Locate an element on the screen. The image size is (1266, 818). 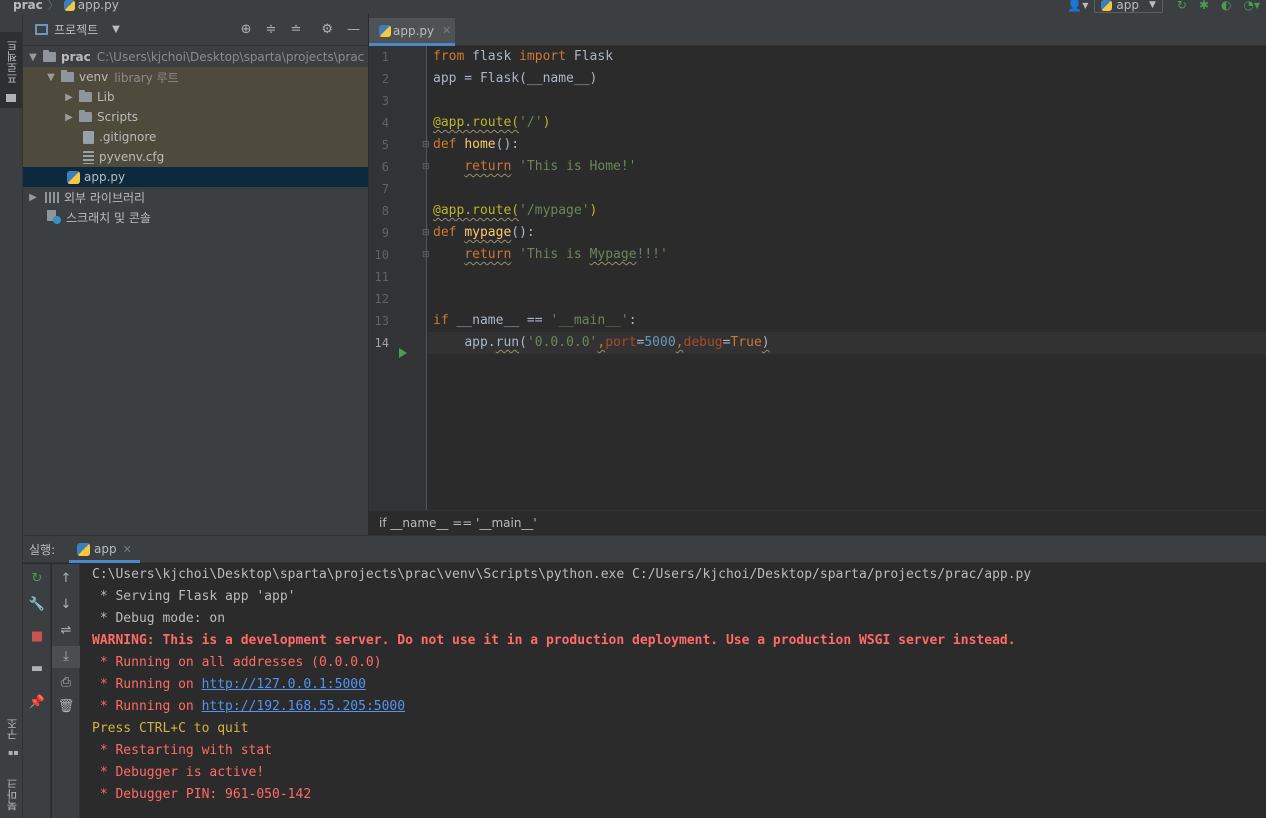
trash-icon: 🗑 is located at coordinates (66, 707).